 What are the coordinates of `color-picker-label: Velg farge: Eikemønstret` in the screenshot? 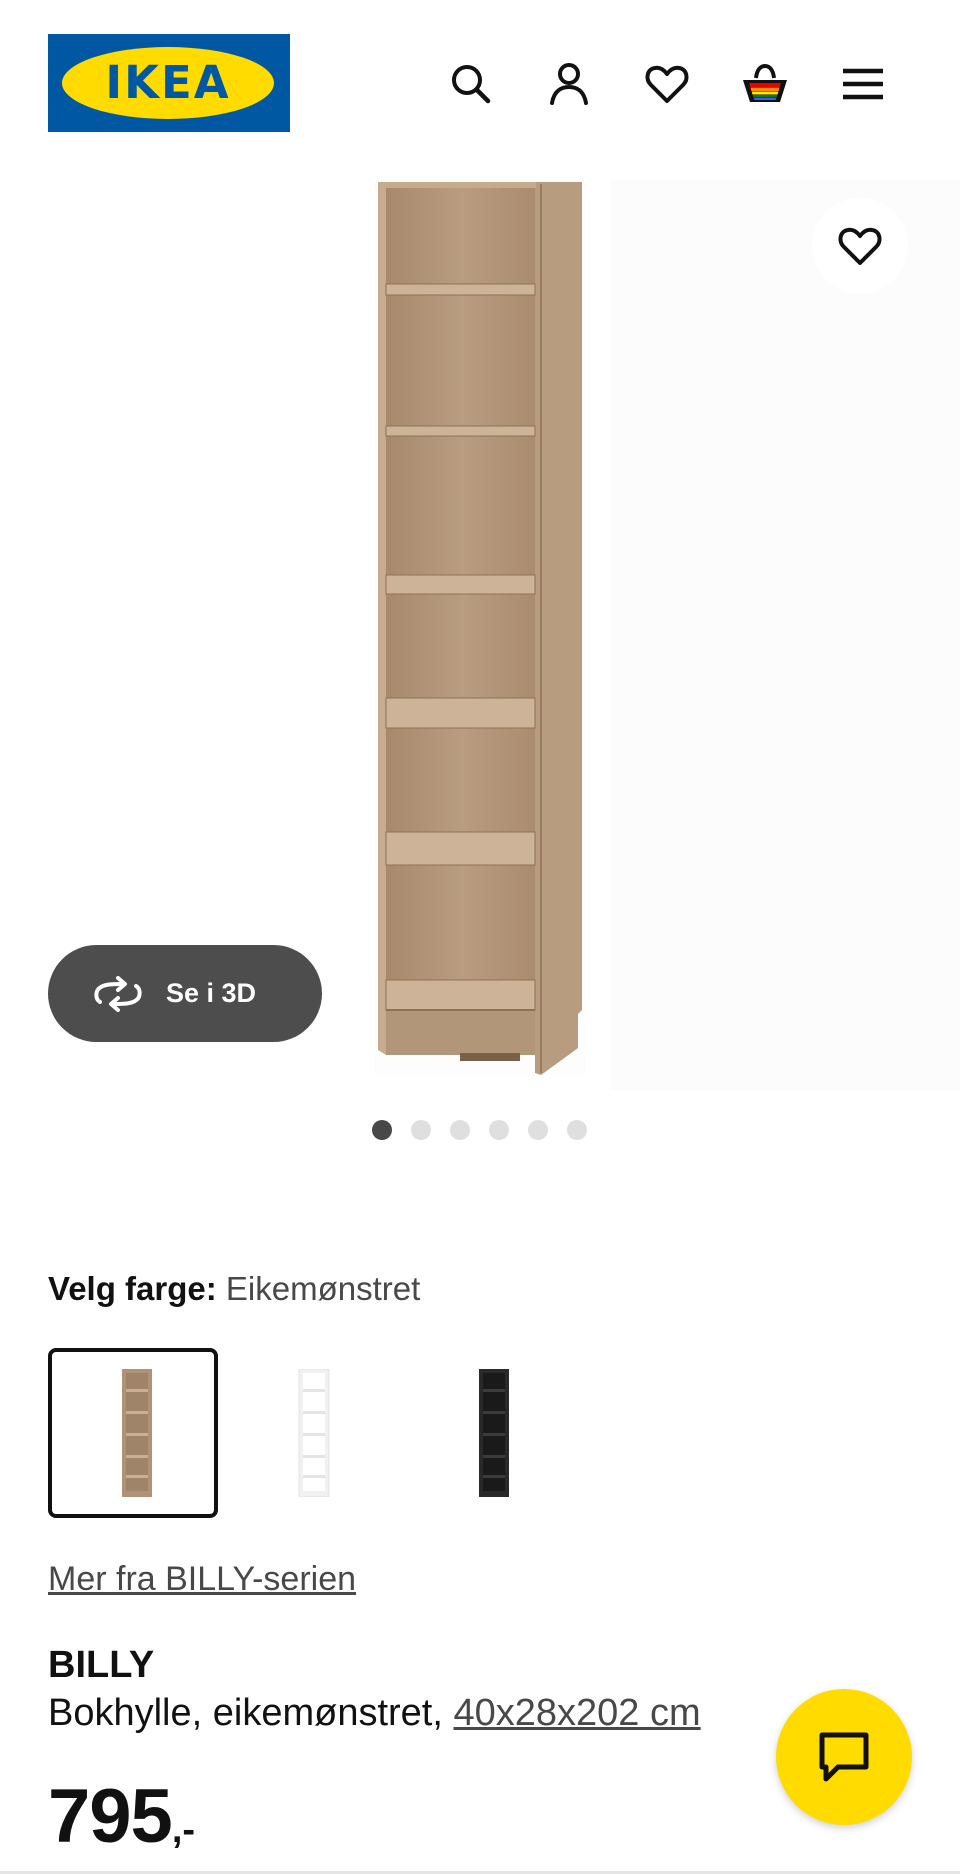 It's located at (234, 1289).